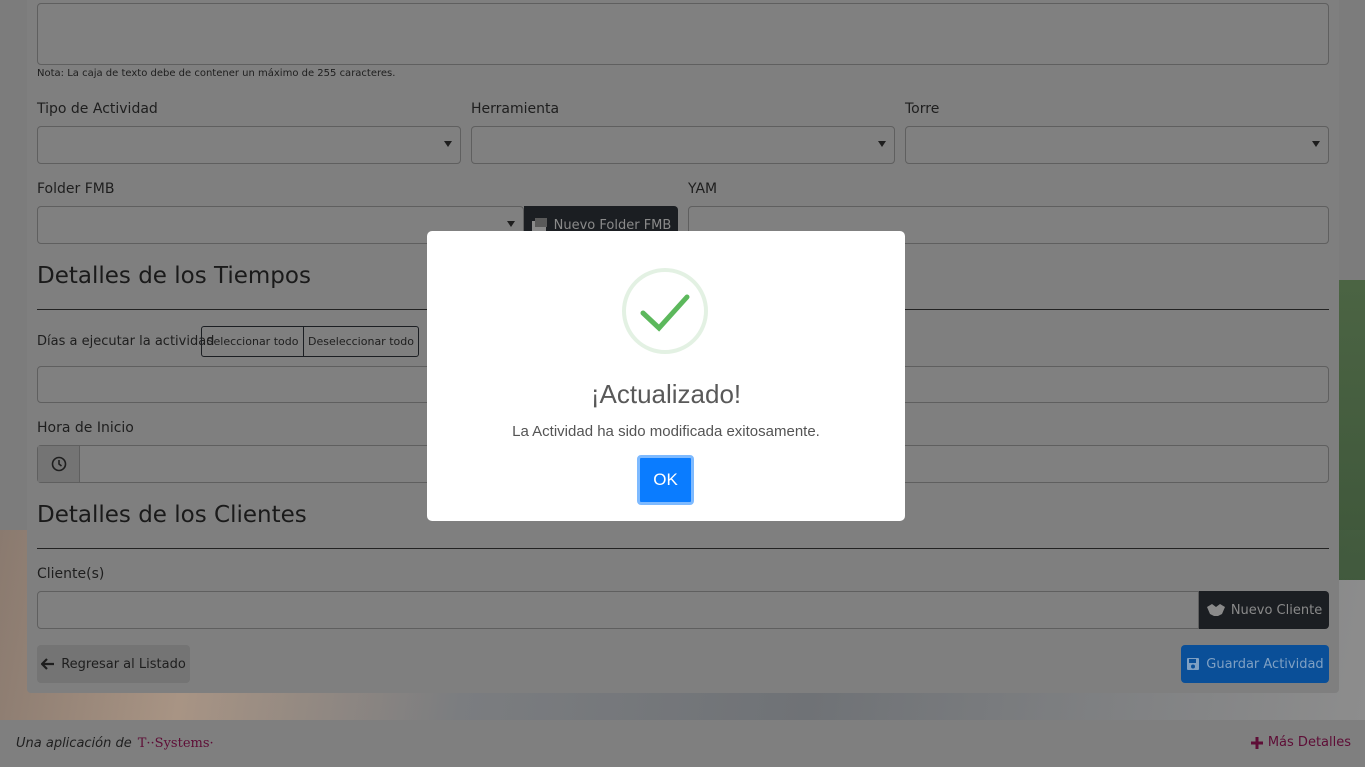 The height and width of the screenshot is (767, 1365). Describe the element at coordinates (249, 145) in the screenshot. I see `tipo-actividad-select` at that location.